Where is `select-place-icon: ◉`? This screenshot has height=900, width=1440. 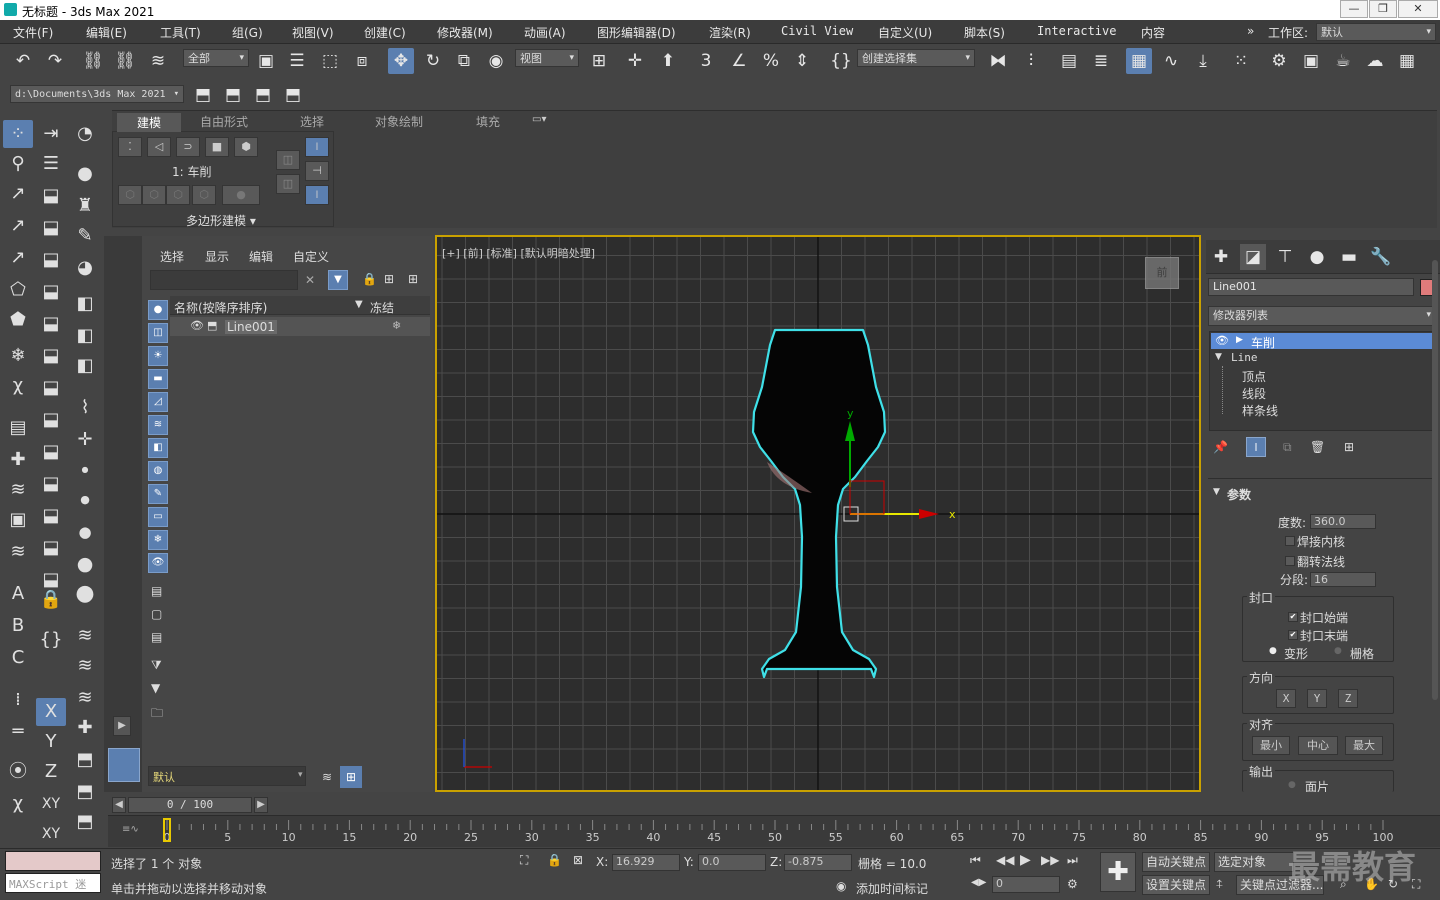 select-place-icon: ◉ is located at coordinates (496, 61).